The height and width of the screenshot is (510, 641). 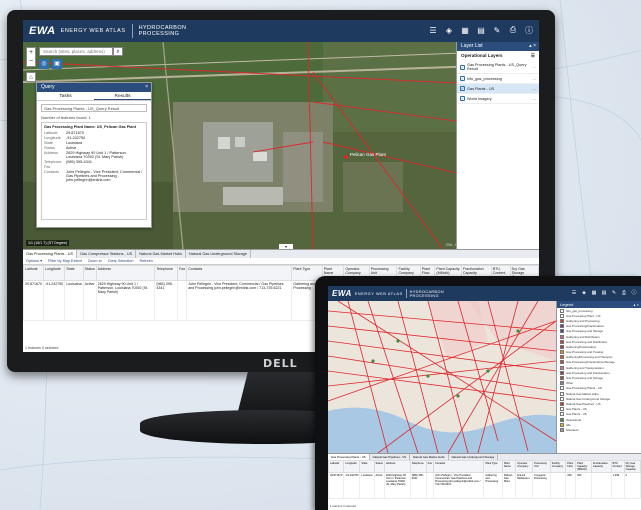 What do you see at coordinates (95, 261) in the screenshot?
I see `table-toolbar-button: Zoom to` at bounding box center [95, 261].